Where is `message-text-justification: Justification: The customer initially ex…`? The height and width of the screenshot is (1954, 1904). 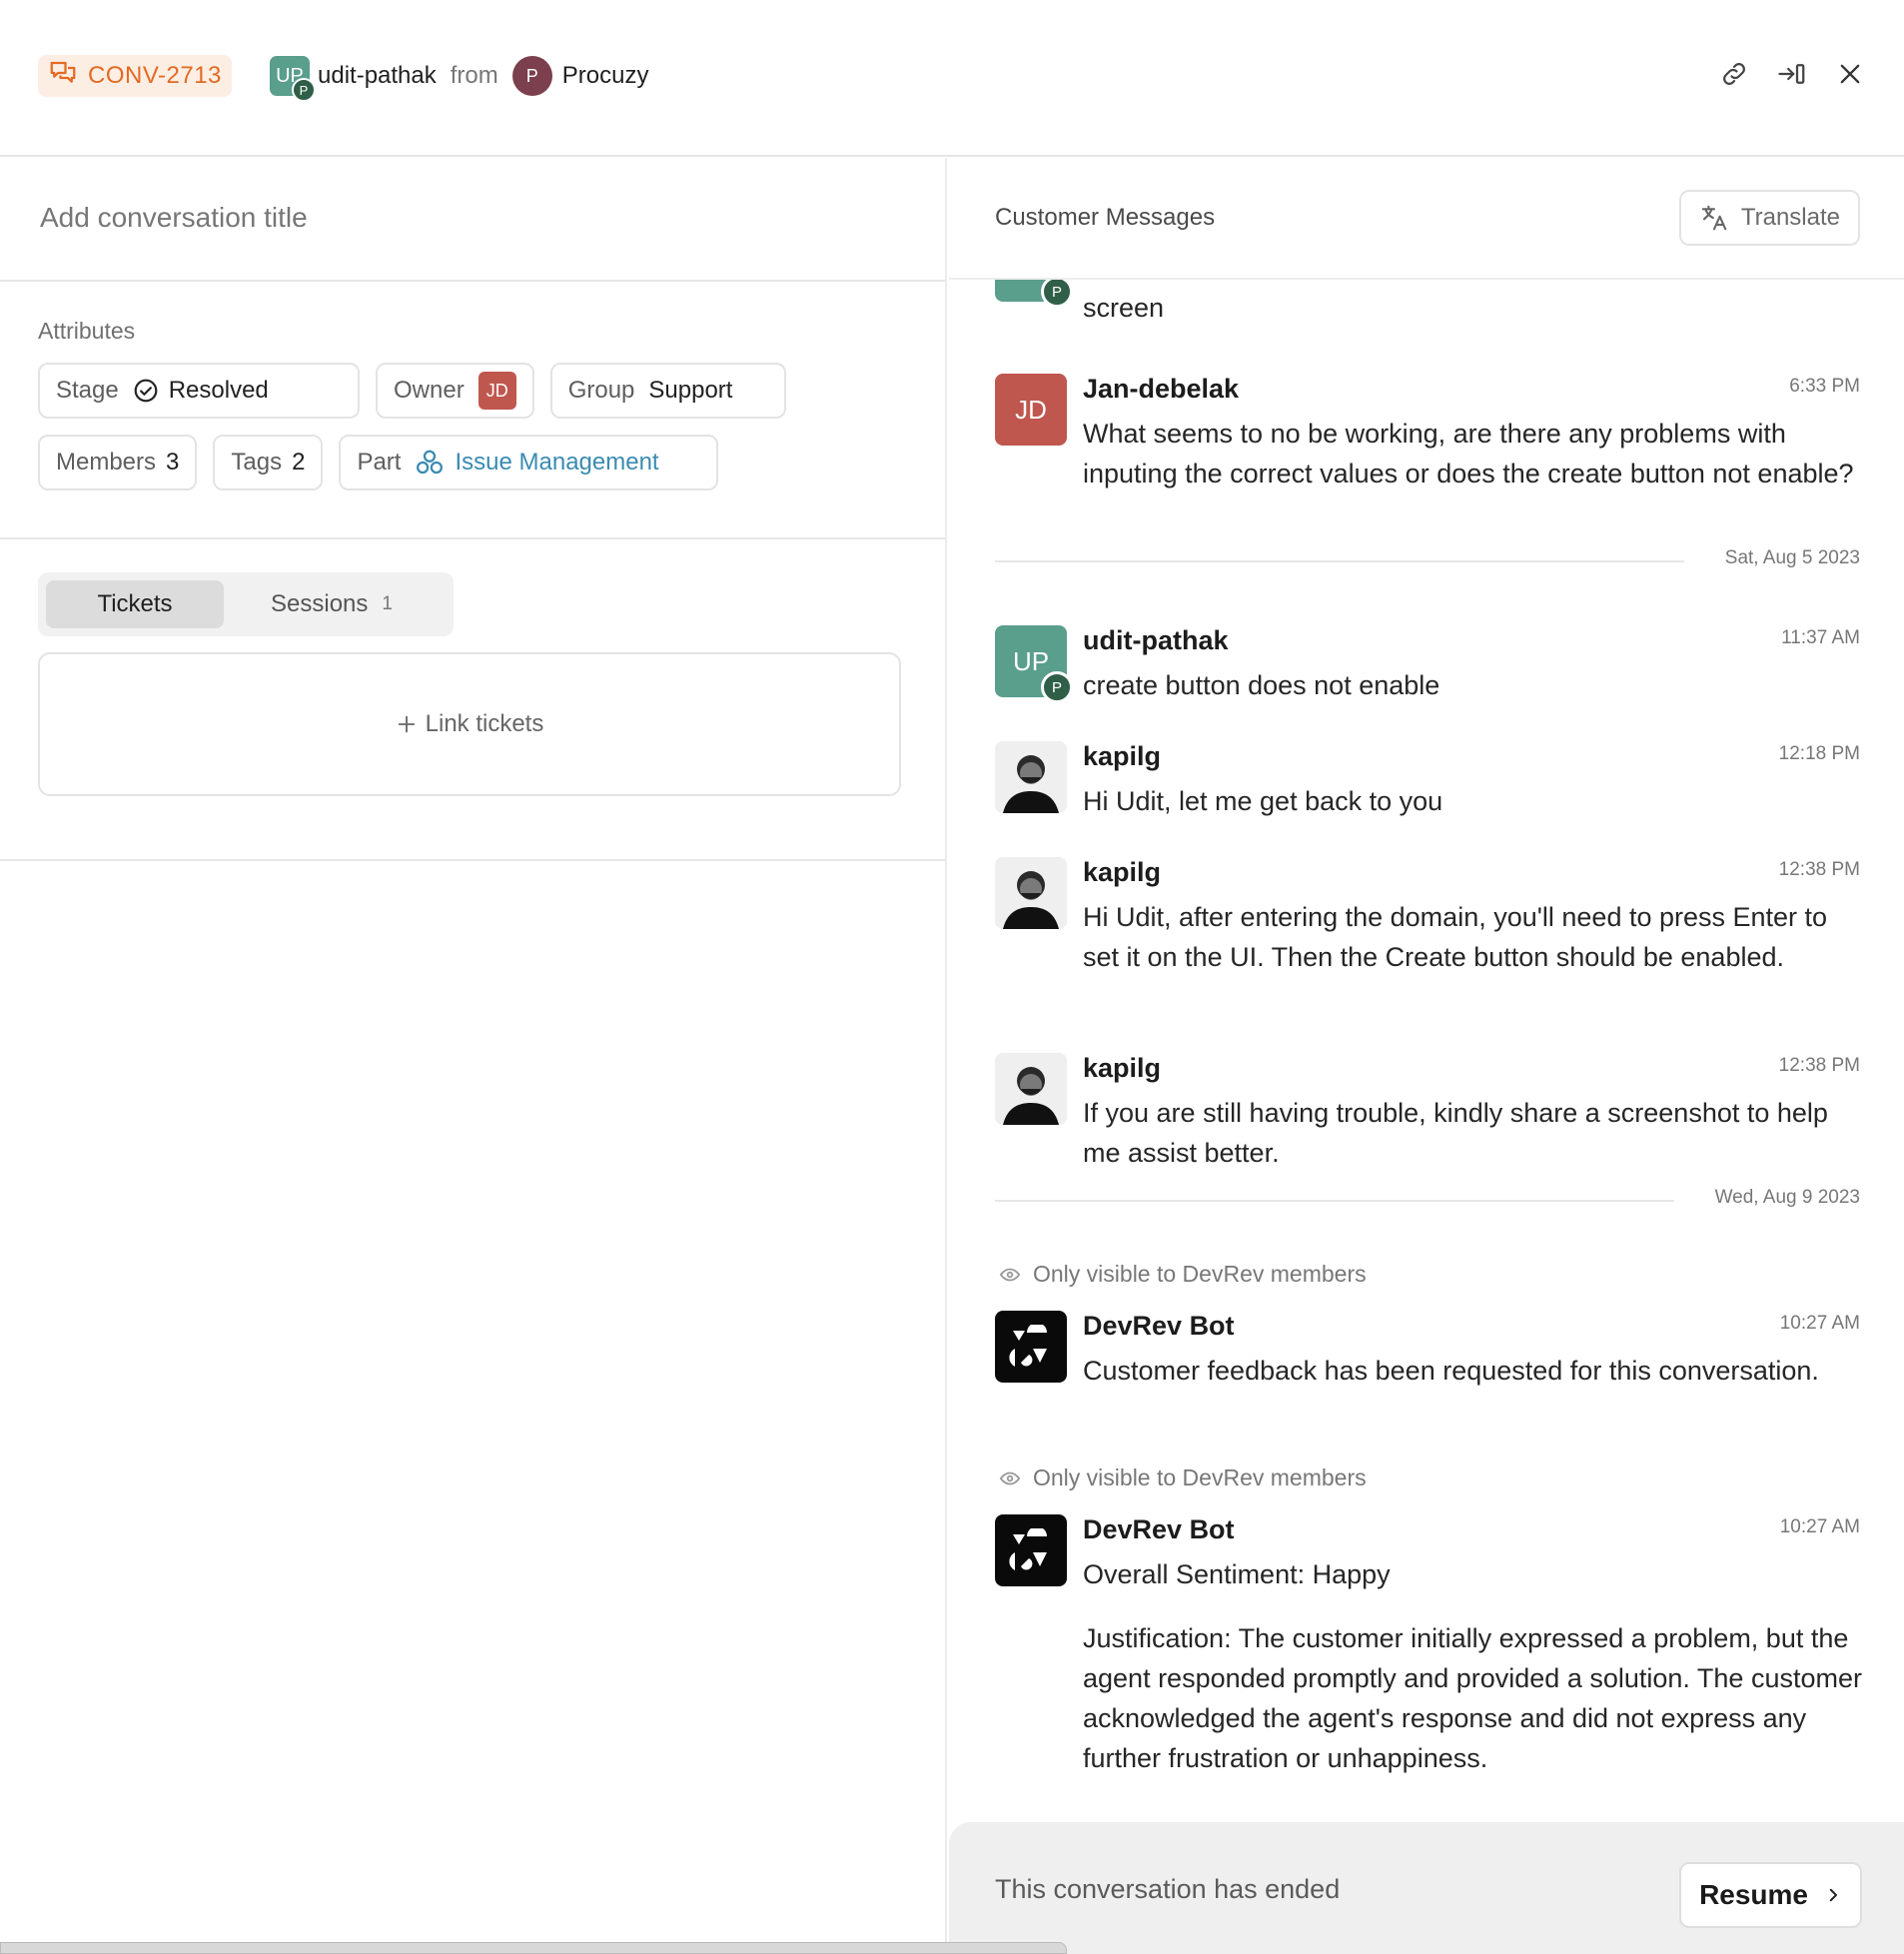
message-text-justification: Justification: The customer initially ex… is located at coordinates (1472, 1698).